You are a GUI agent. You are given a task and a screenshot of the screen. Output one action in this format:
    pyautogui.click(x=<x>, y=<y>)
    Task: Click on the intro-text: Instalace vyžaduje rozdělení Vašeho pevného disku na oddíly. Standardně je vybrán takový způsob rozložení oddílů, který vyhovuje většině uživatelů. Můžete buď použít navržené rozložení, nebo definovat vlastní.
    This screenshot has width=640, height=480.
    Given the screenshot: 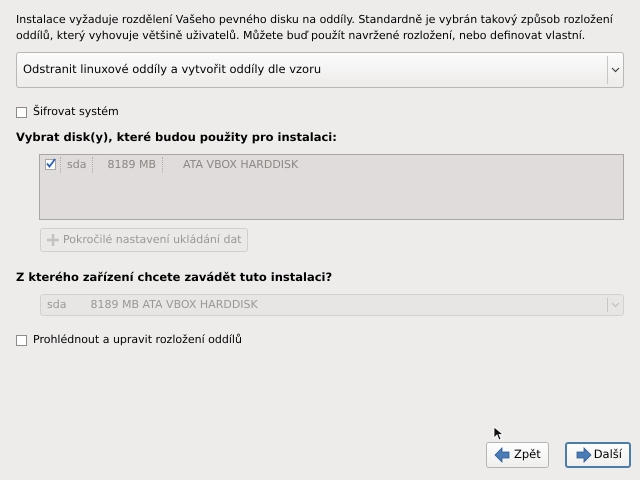 What is the action you would take?
    pyautogui.click(x=315, y=28)
    